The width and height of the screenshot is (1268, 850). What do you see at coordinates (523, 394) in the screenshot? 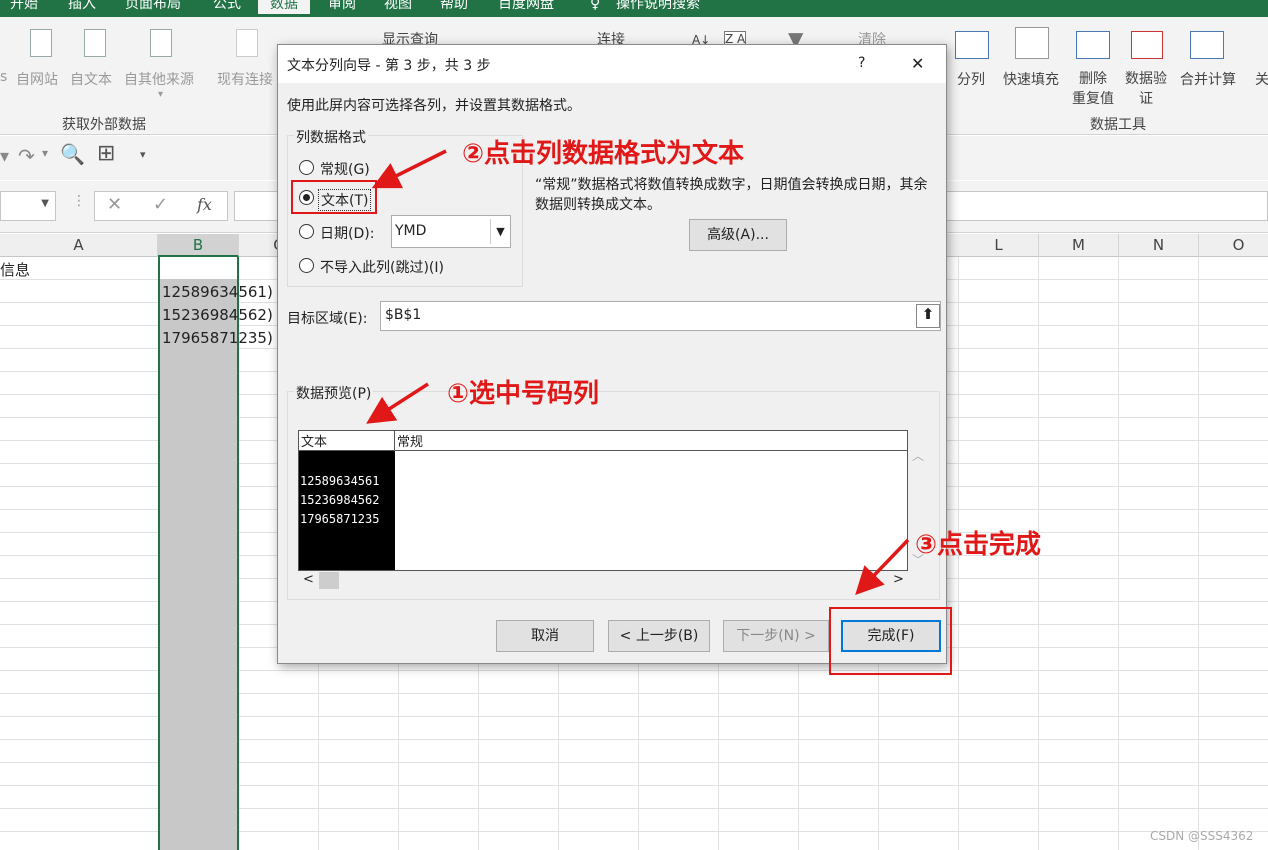
I see `annotation-step1: ①选中号码列` at bounding box center [523, 394].